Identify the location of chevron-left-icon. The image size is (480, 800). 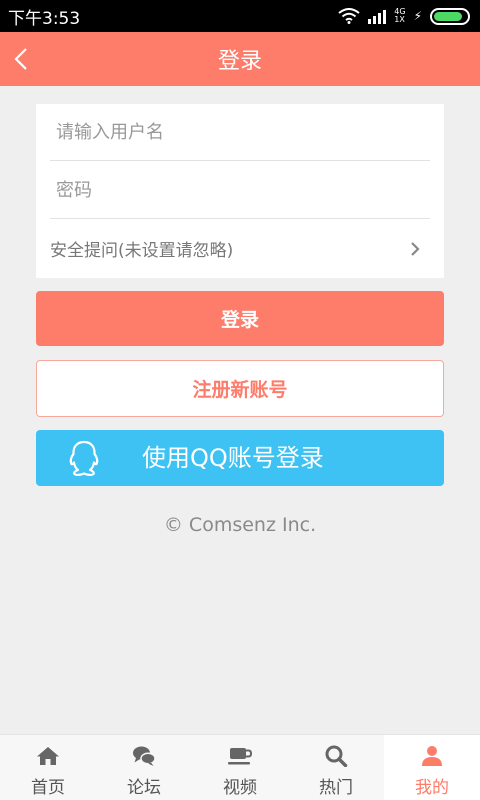
(20, 59).